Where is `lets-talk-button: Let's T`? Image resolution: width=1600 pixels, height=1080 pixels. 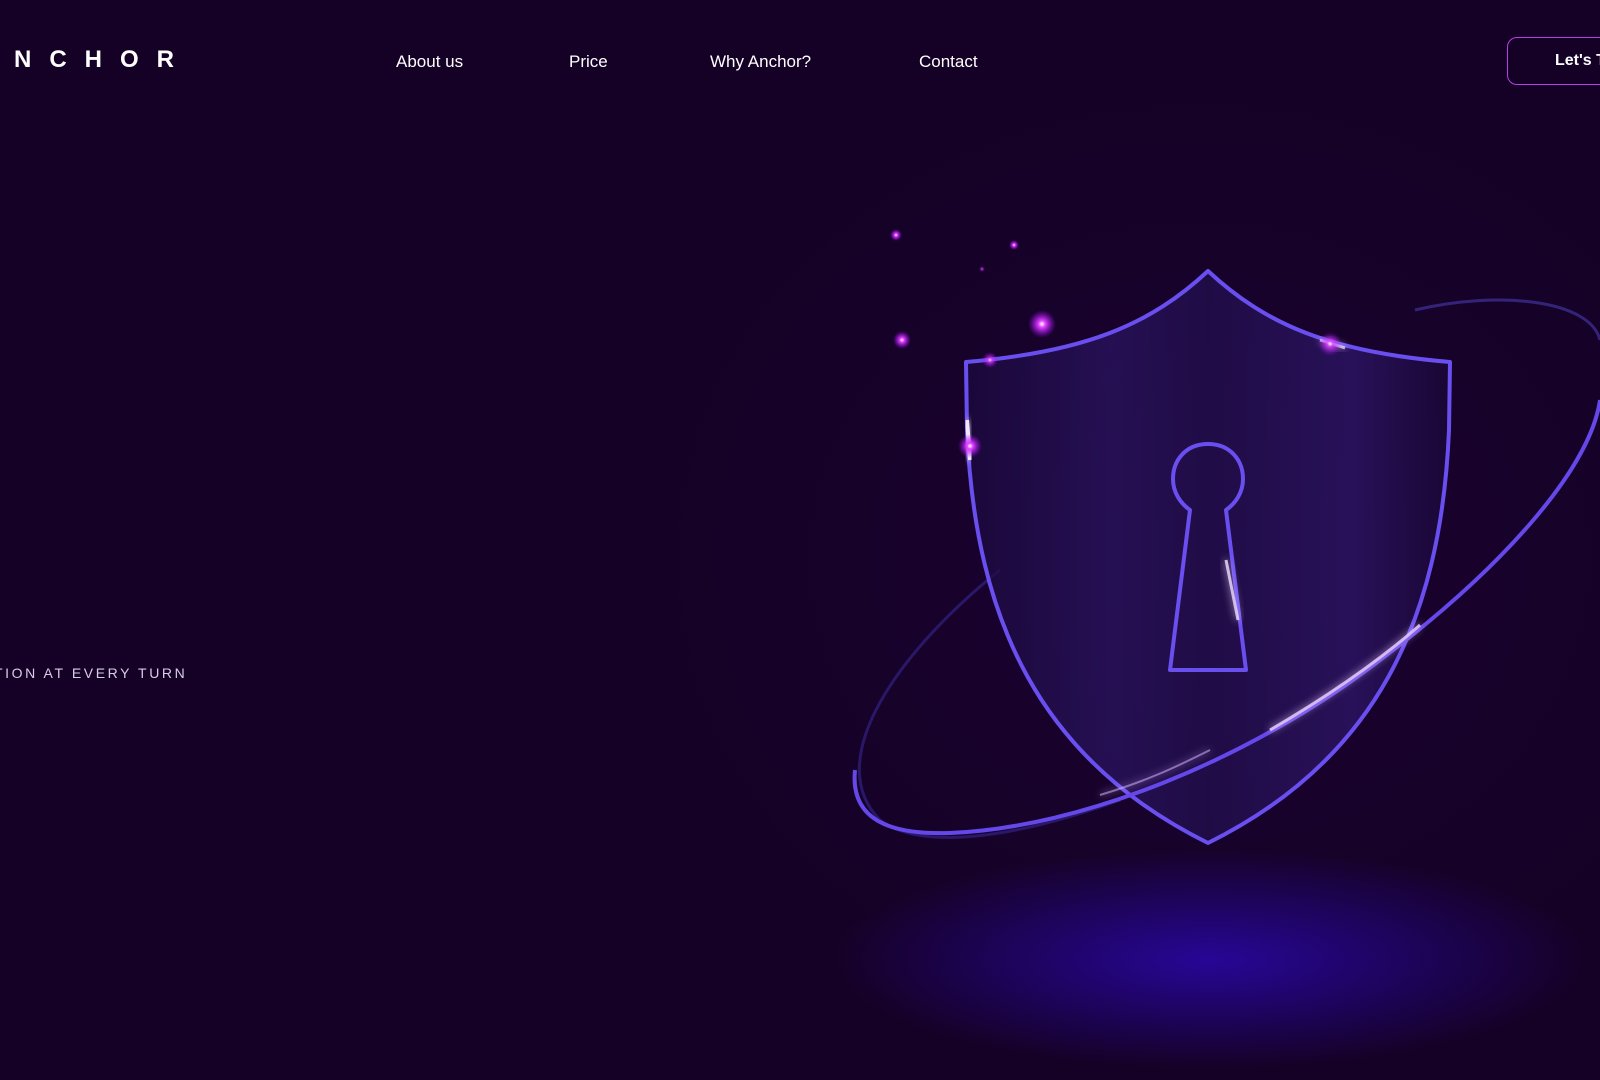 lets-talk-button: Let's T is located at coordinates (1553, 61).